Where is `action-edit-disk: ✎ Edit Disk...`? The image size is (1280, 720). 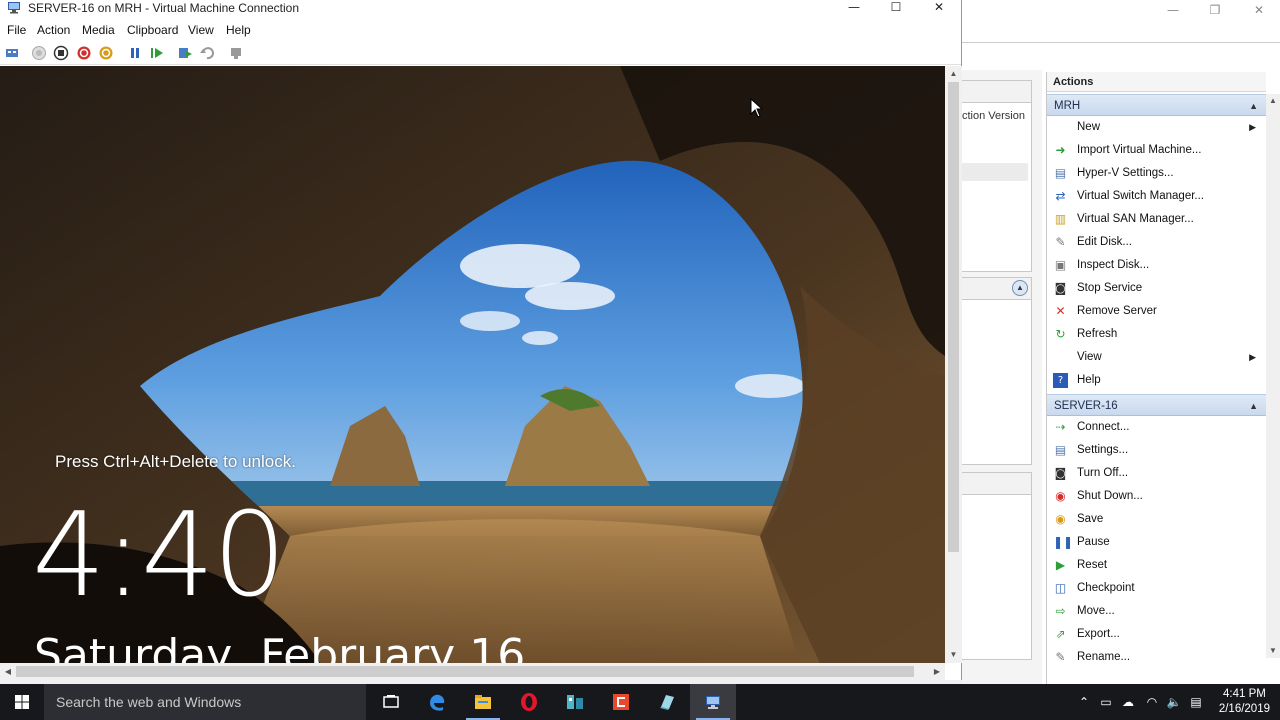 action-edit-disk: ✎ Edit Disk... is located at coordinates (1156, 242).